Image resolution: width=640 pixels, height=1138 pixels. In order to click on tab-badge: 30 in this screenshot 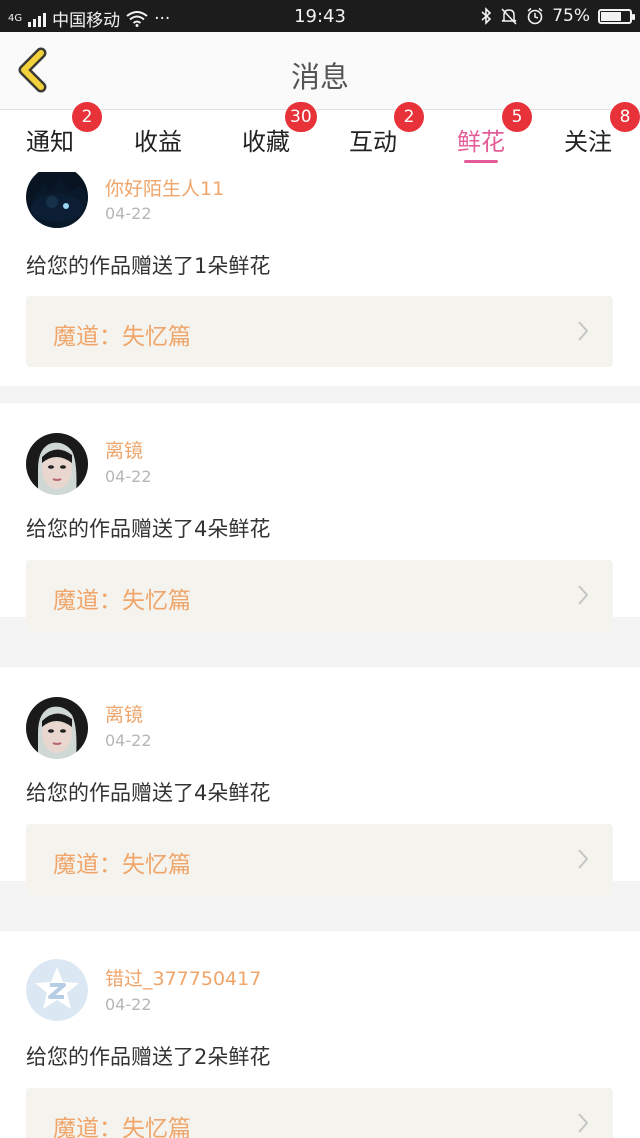, I will do `click(301, 117)`.